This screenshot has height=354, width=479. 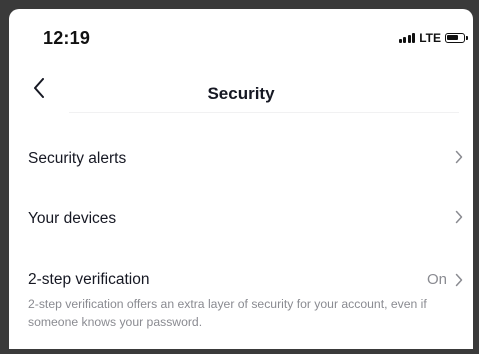 What do you see at coordinates (241, 93) in the screenshot?
I see `page-title: Security` at bounding box center [241, 93].